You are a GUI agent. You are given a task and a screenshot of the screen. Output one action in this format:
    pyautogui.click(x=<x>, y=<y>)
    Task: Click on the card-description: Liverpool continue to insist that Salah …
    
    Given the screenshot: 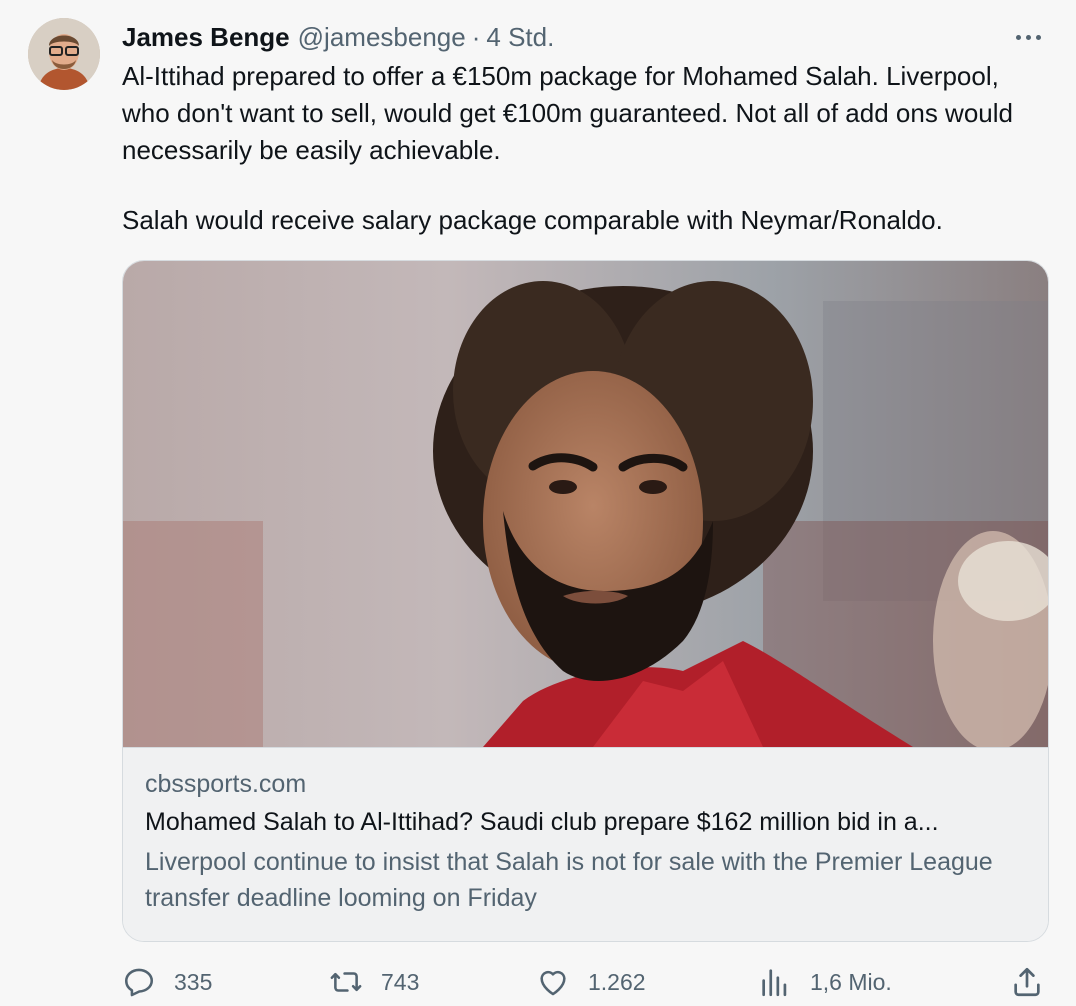 What is the action you would take?
    pyautogui.click(x=569, y=880)
    